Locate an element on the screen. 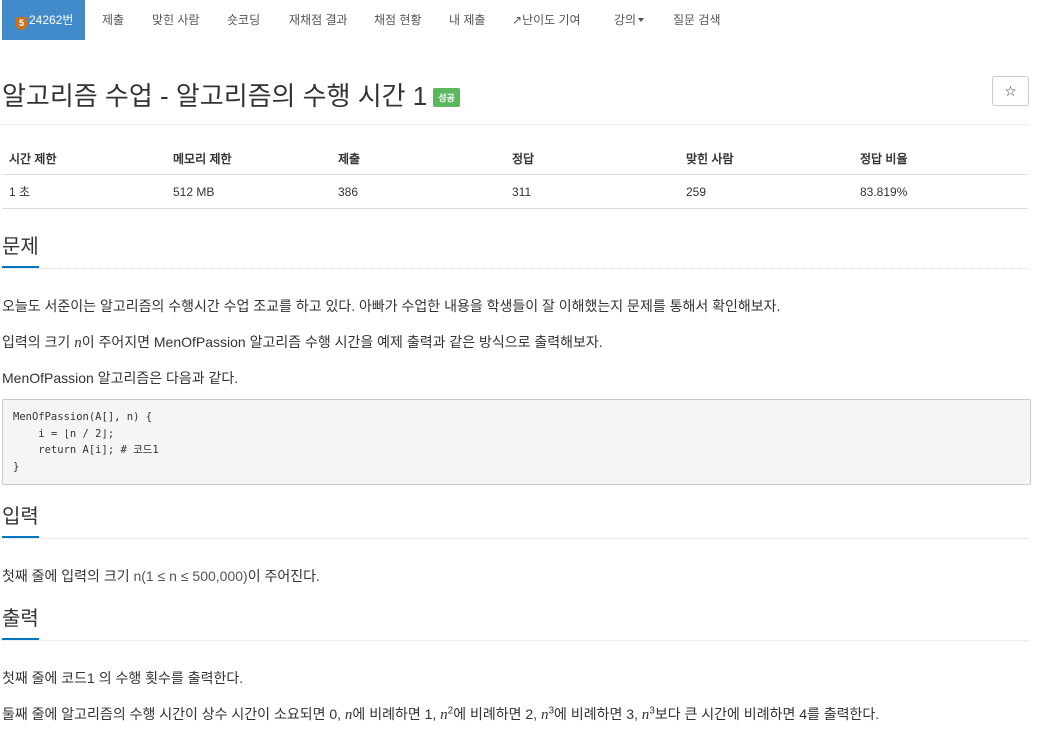 The width and height of the screenshot is (1049, 739). output-title: 출력 is located at coordinates (20, 623).